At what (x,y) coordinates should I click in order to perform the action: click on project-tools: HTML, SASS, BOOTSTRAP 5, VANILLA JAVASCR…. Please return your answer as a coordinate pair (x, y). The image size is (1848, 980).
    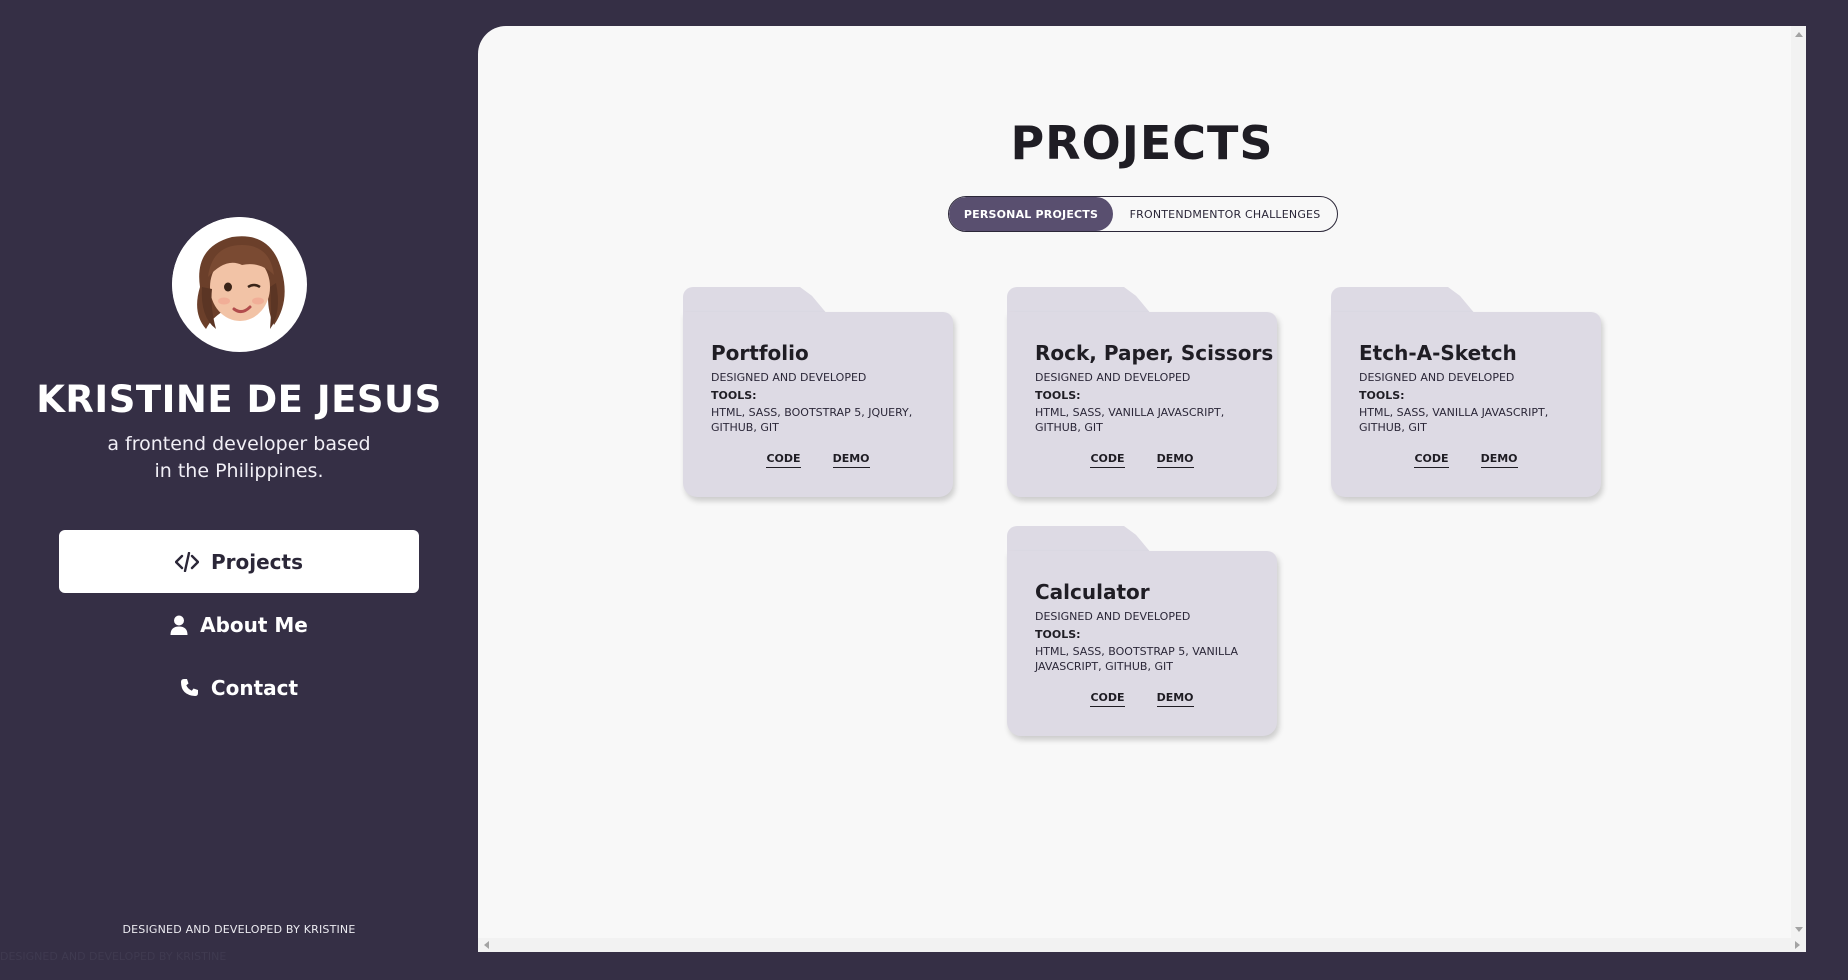
    Looking at the image, I should click on (1137, 659).